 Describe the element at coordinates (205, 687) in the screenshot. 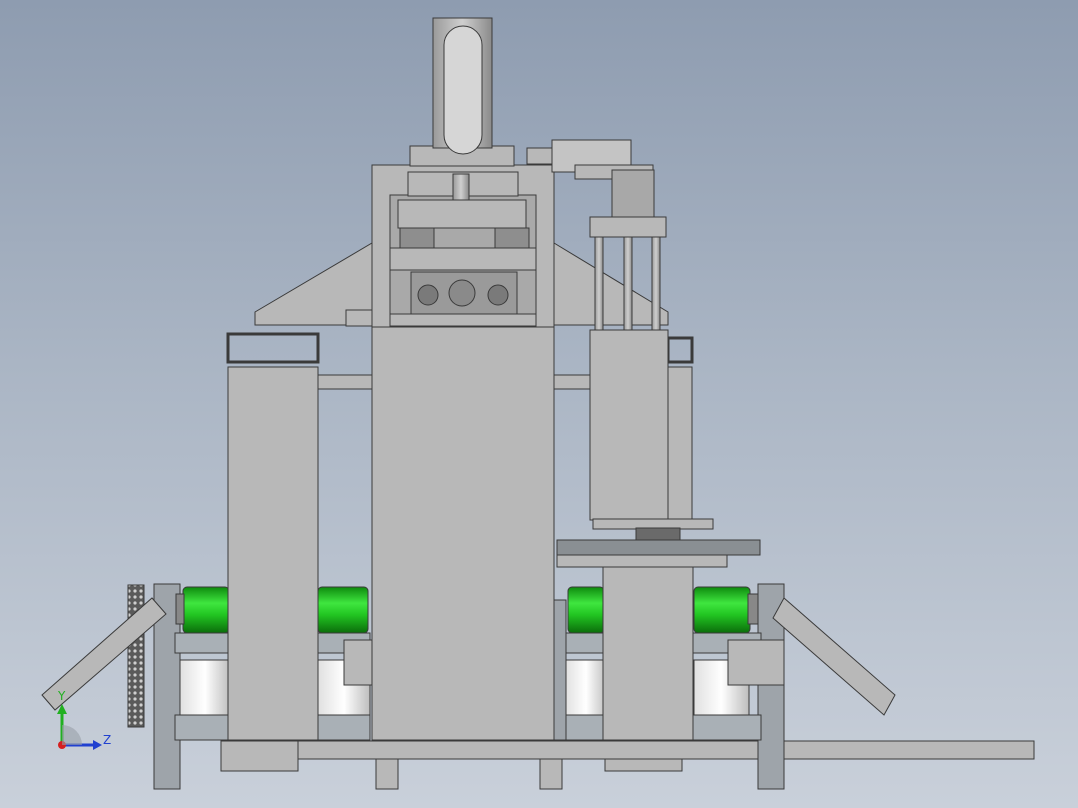

I see `left-pulley` at that location.